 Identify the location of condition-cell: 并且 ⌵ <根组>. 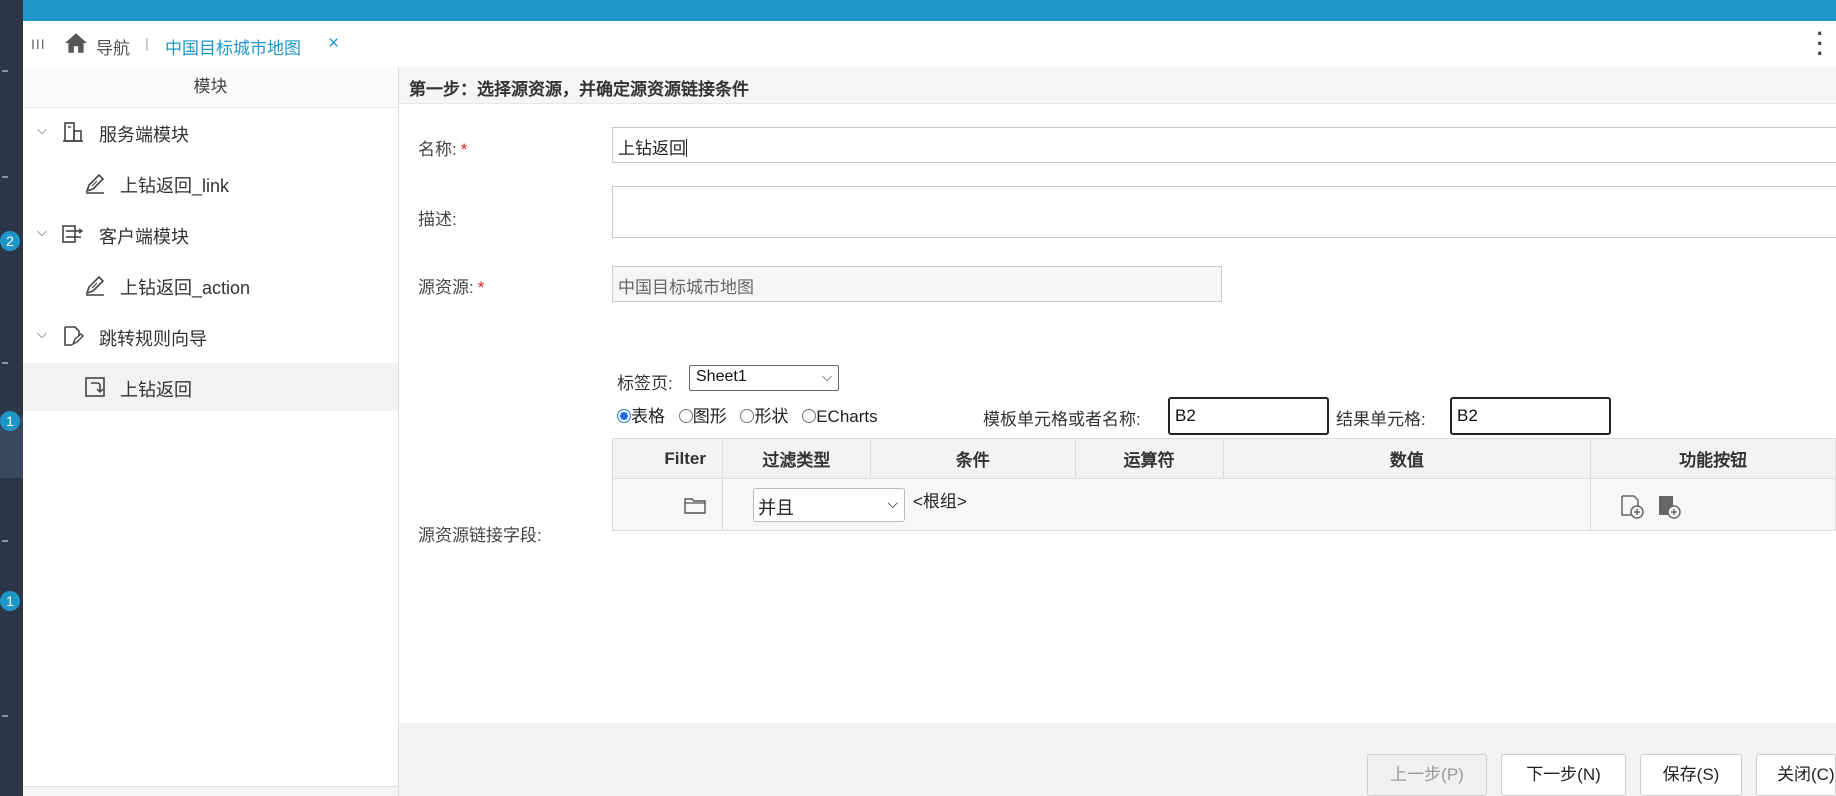
(1156, 504).